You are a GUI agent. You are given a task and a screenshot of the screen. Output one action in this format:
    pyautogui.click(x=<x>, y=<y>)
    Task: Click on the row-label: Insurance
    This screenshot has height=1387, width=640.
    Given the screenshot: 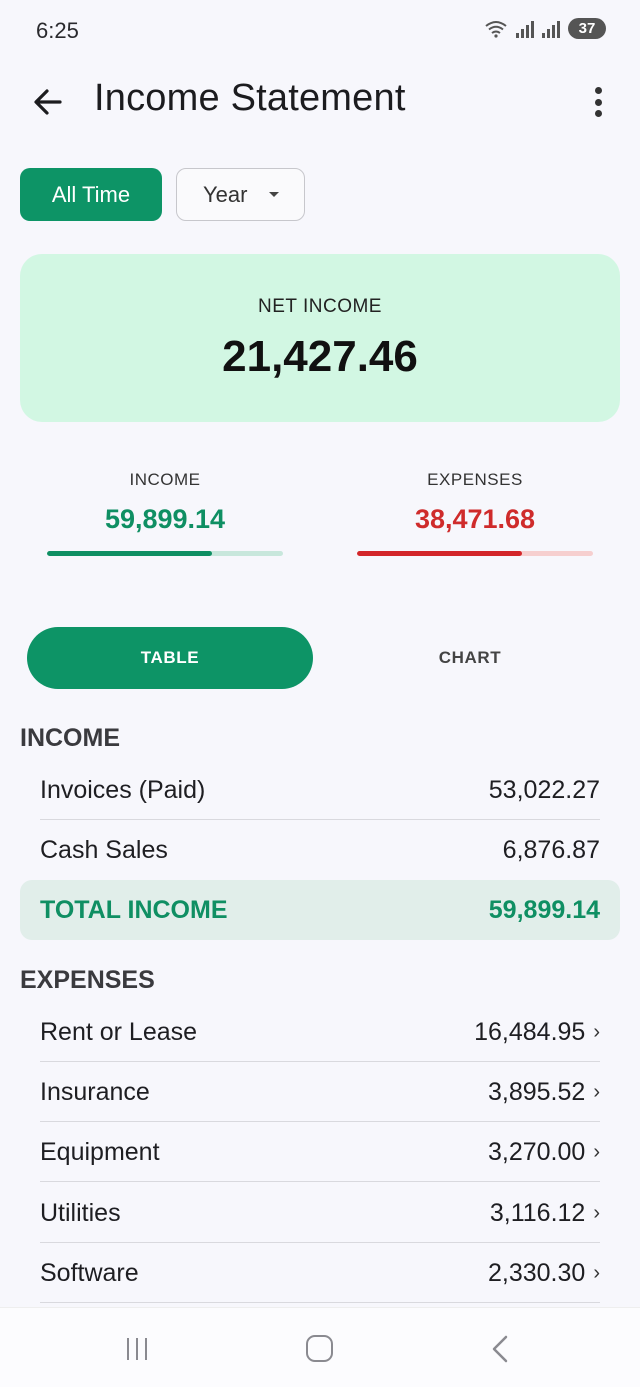 What is the action you would take?
    pyautogui.click(x=95, y=1091)
    